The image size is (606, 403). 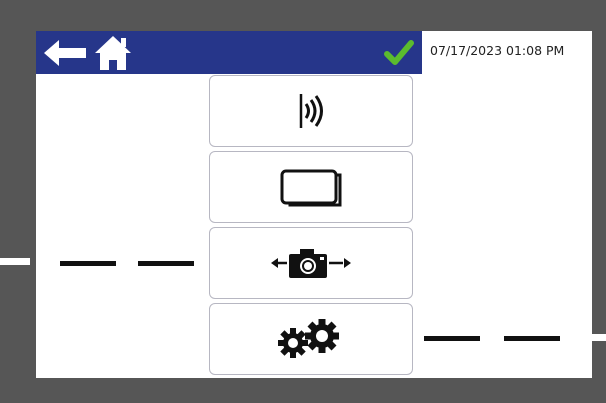 I want to click on screen-rectangle-icon, so click(x=311, y=188).